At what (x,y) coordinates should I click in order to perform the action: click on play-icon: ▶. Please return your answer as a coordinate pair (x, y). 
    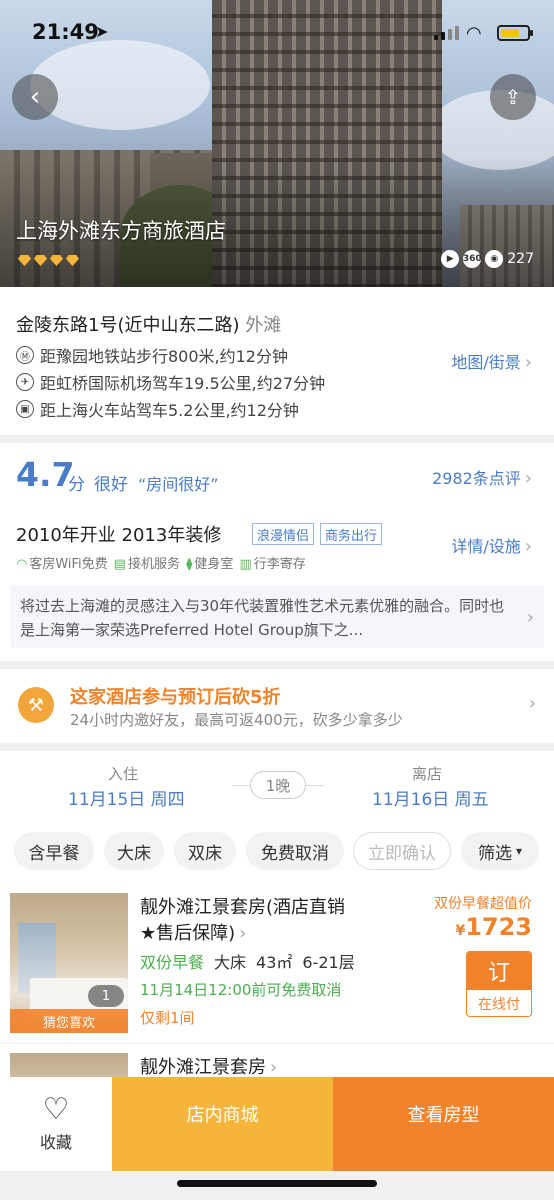
    Looking at the image, I should click on (450, 259).